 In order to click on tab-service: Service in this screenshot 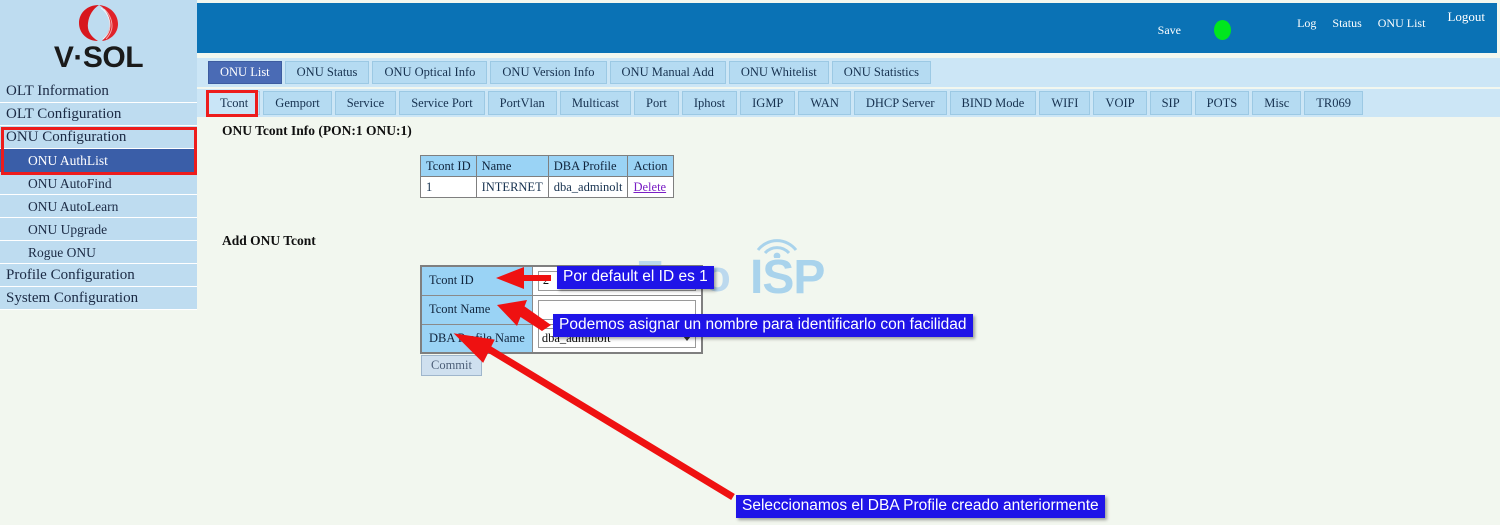, I will do `click(365, 103)`.